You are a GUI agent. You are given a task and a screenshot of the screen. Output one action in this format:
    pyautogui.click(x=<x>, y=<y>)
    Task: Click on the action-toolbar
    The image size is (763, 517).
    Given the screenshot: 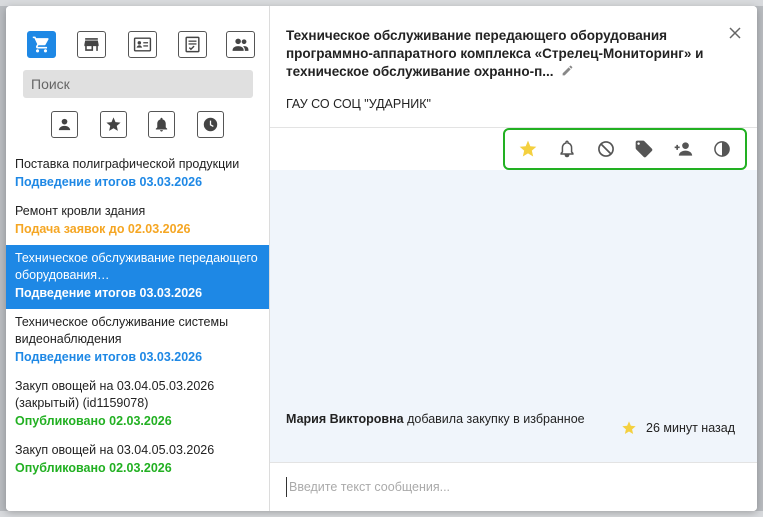 What is the action you would take?
    pyautogui.click(x=625, y=149)
    